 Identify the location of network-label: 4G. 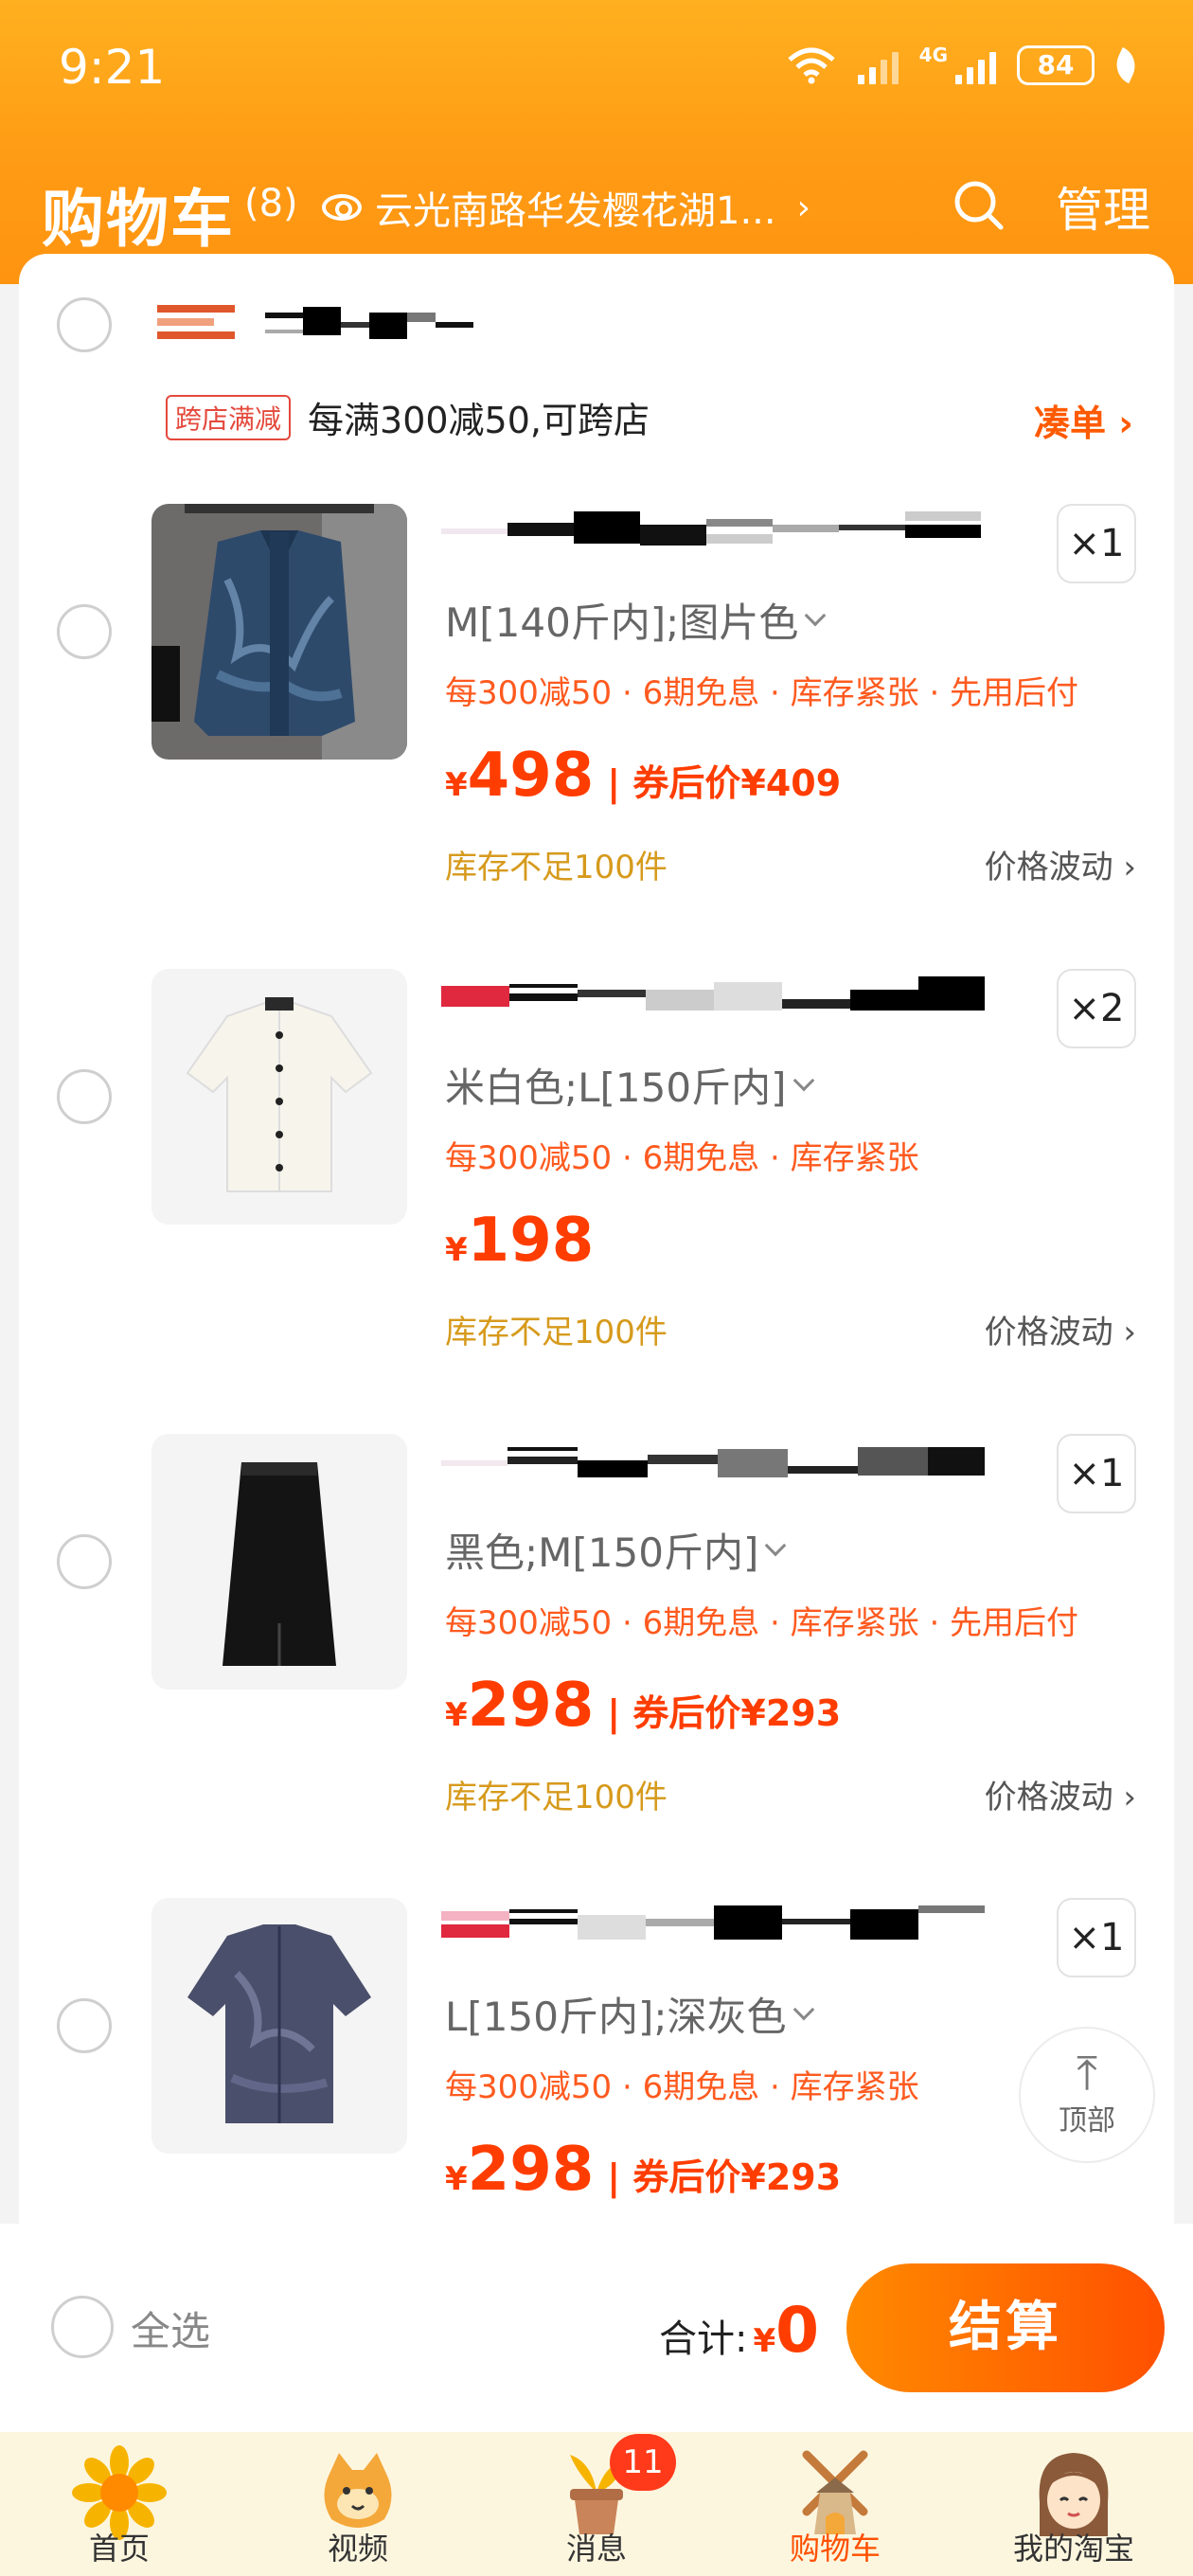
(933, 55).